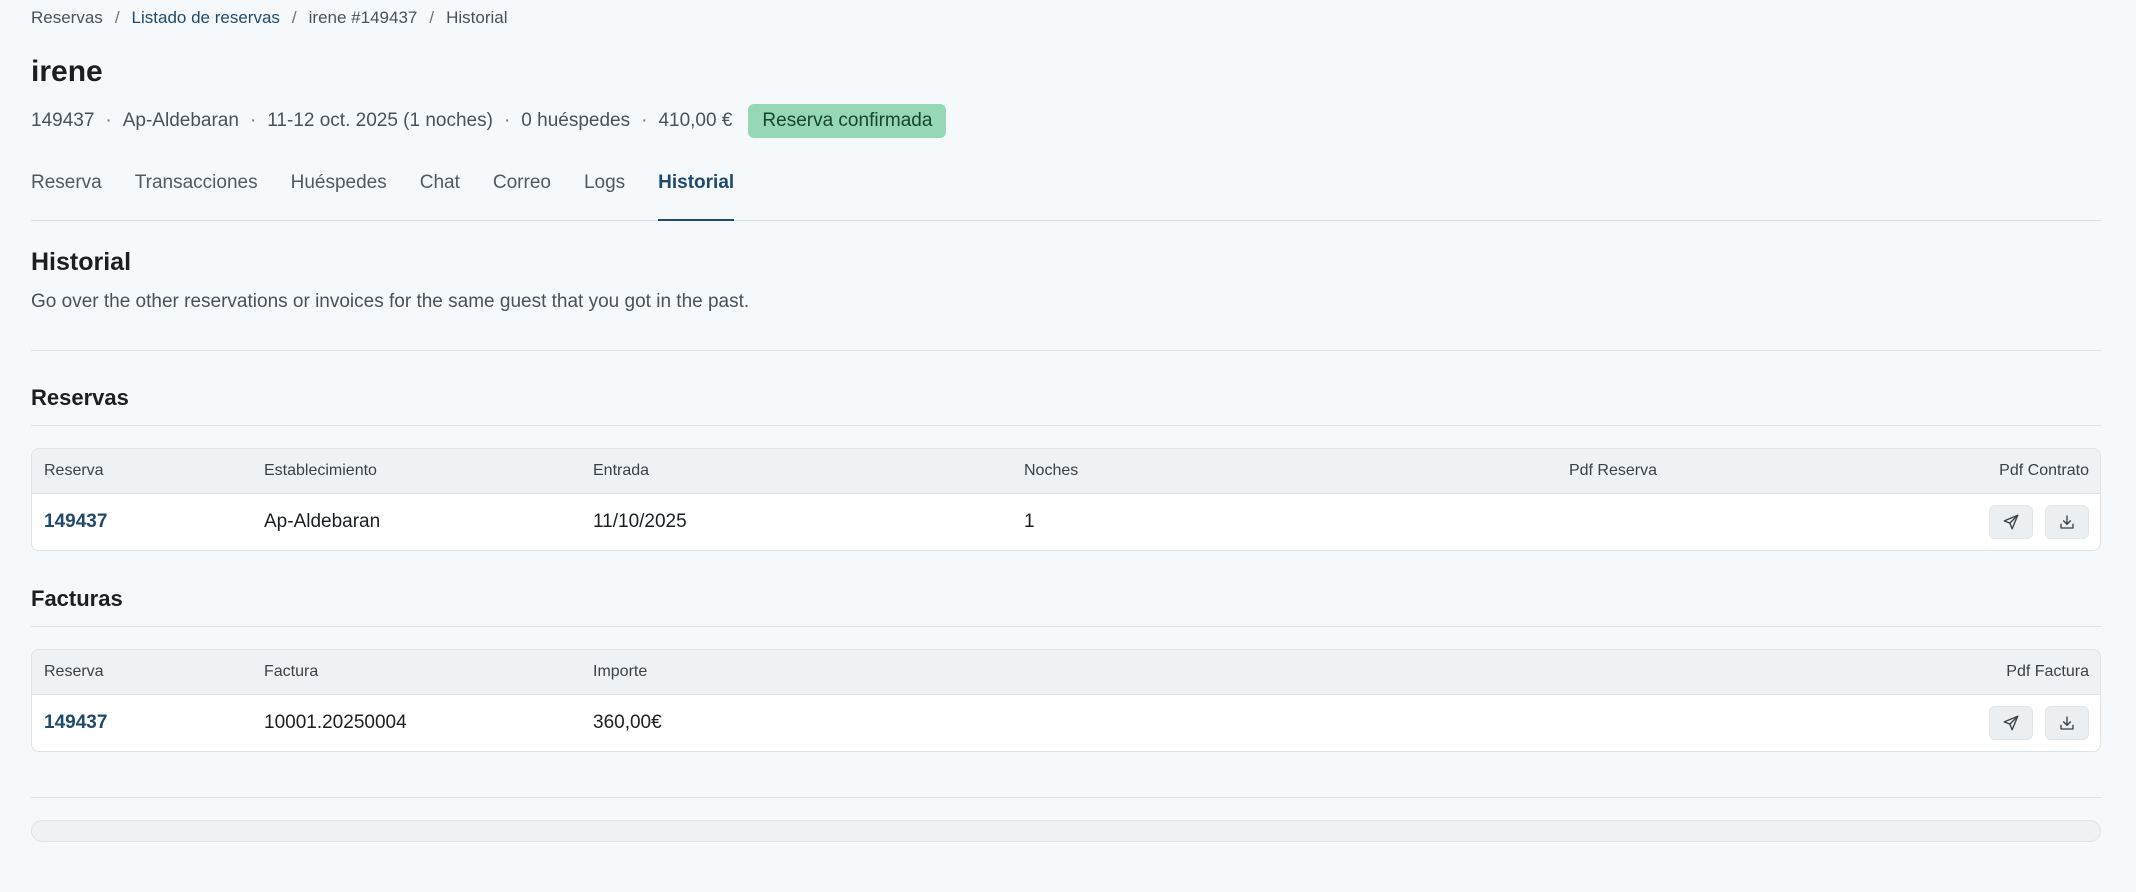  I want to click on noches-cell: 1, so click(1029, 521).